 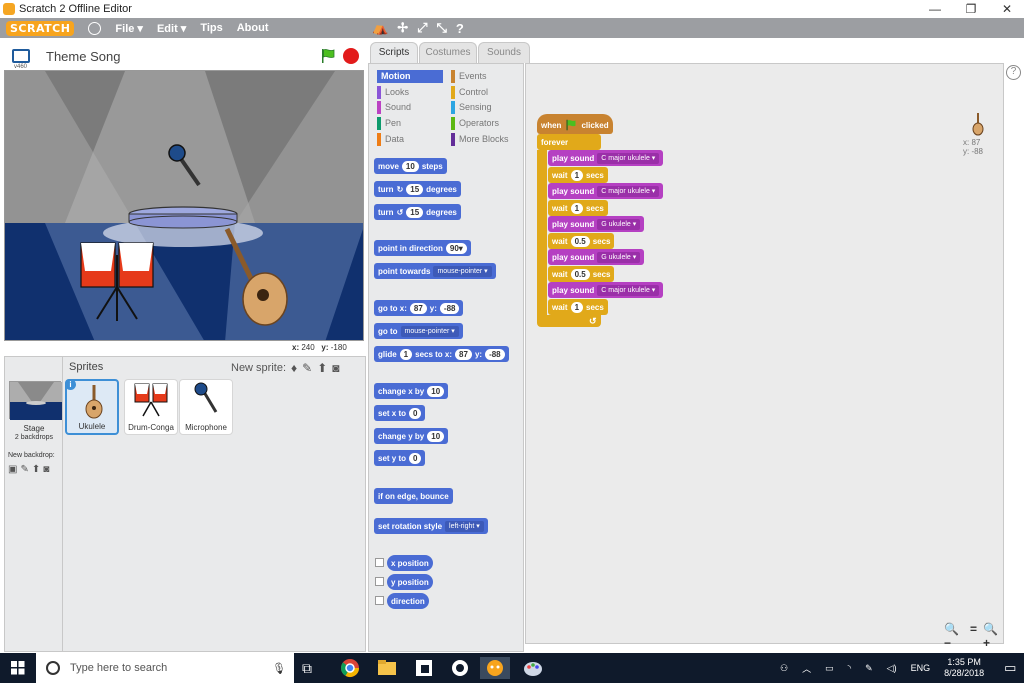 I want to click on windows-start-icon, so click(x=18, y=668).